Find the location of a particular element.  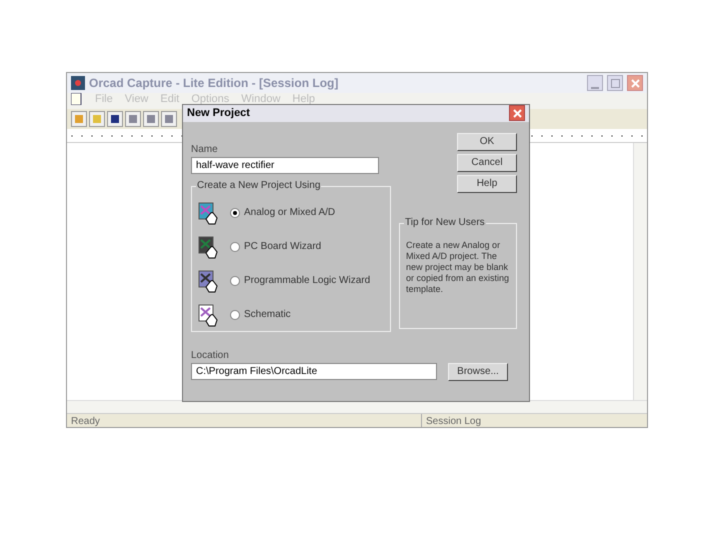

location-field: C:\Program Files\OrcadLite is located at coordinates (314, 371).